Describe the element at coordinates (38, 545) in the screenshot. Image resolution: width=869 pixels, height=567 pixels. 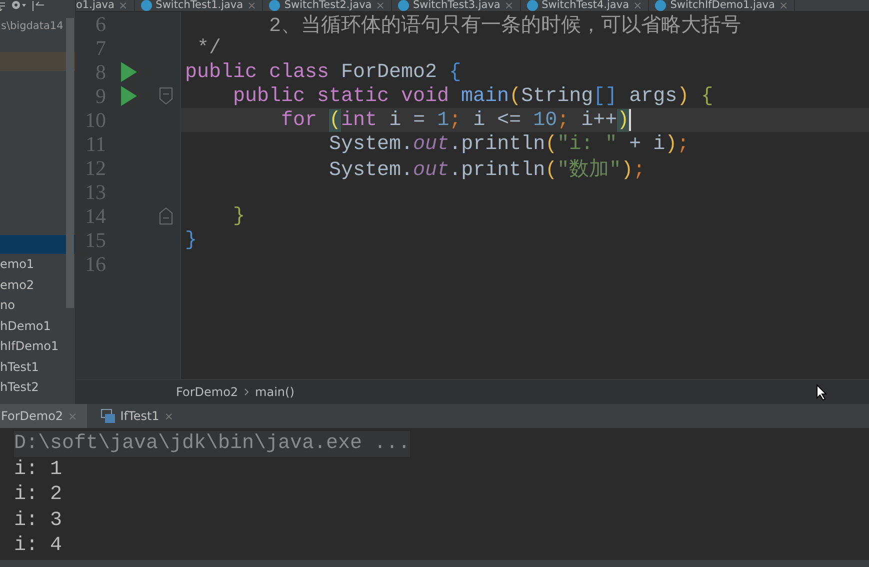
I see `console-output: i: 4` at that location.